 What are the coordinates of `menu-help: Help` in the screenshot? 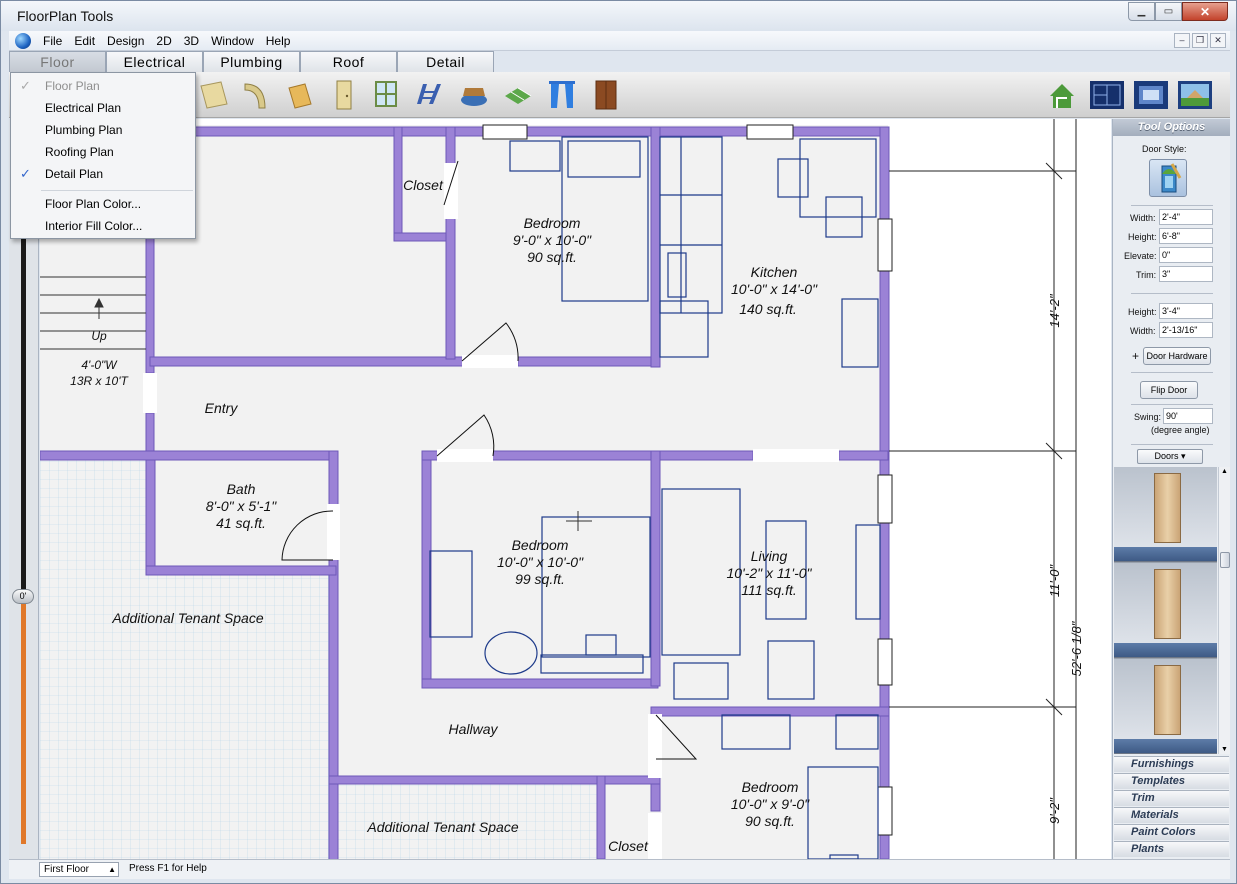 It's located at (278, 41).